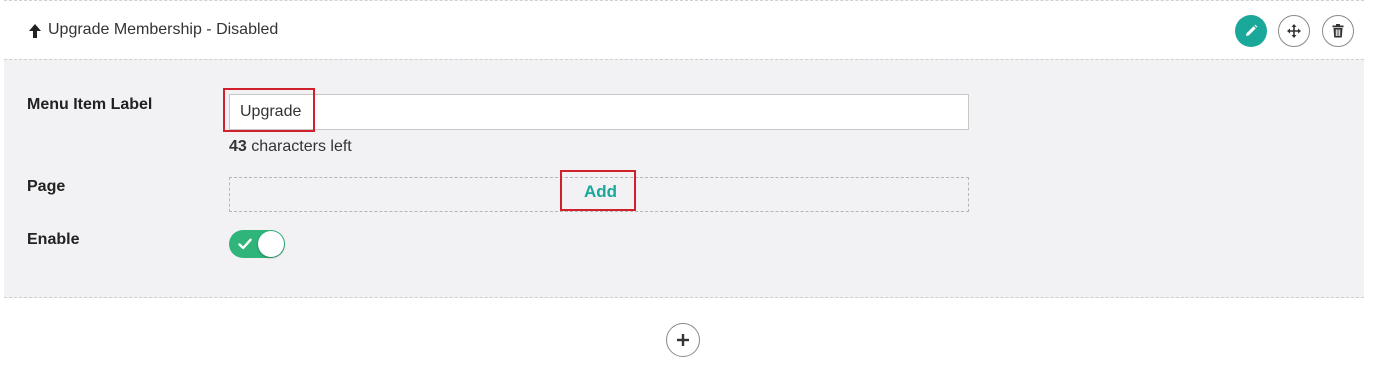 The width and height of the screenshot is (1374, 371). Describe the element at coordinates (269, 110) in the screenshot. I see `highlight-box-input` at that location.